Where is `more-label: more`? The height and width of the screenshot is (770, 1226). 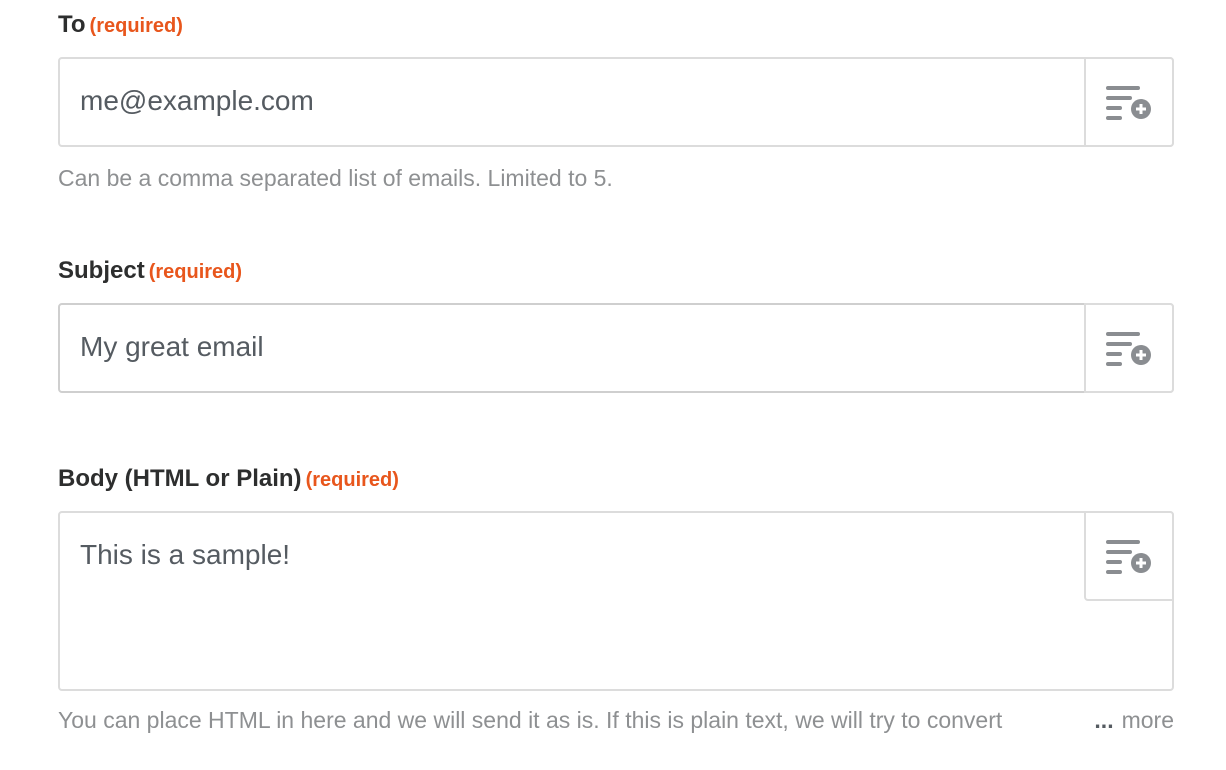
more-label: more is located at coordinates (1148, 720).